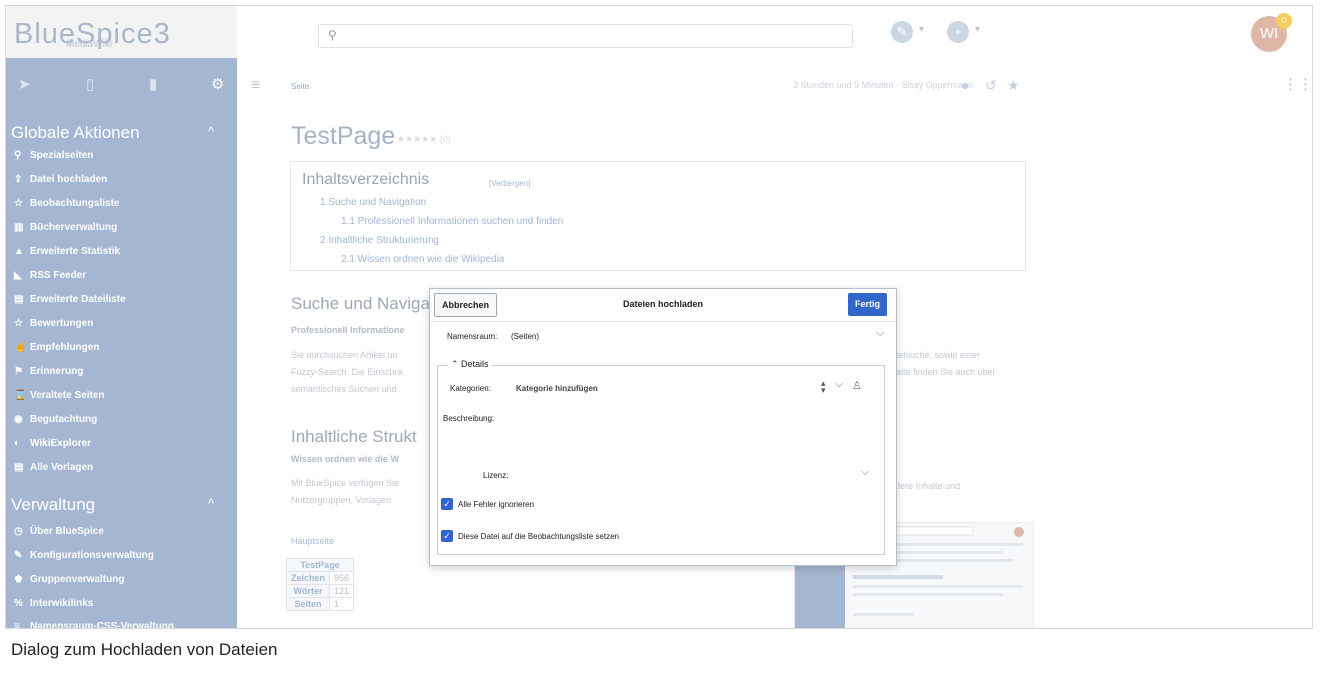 This screenshot has height=673, width=1322. Describe the element at coordinates (422, 259) in the screenshot. I see `toc-item: 2.1 Wissen ordnen wie die Wikipedia` at that location.